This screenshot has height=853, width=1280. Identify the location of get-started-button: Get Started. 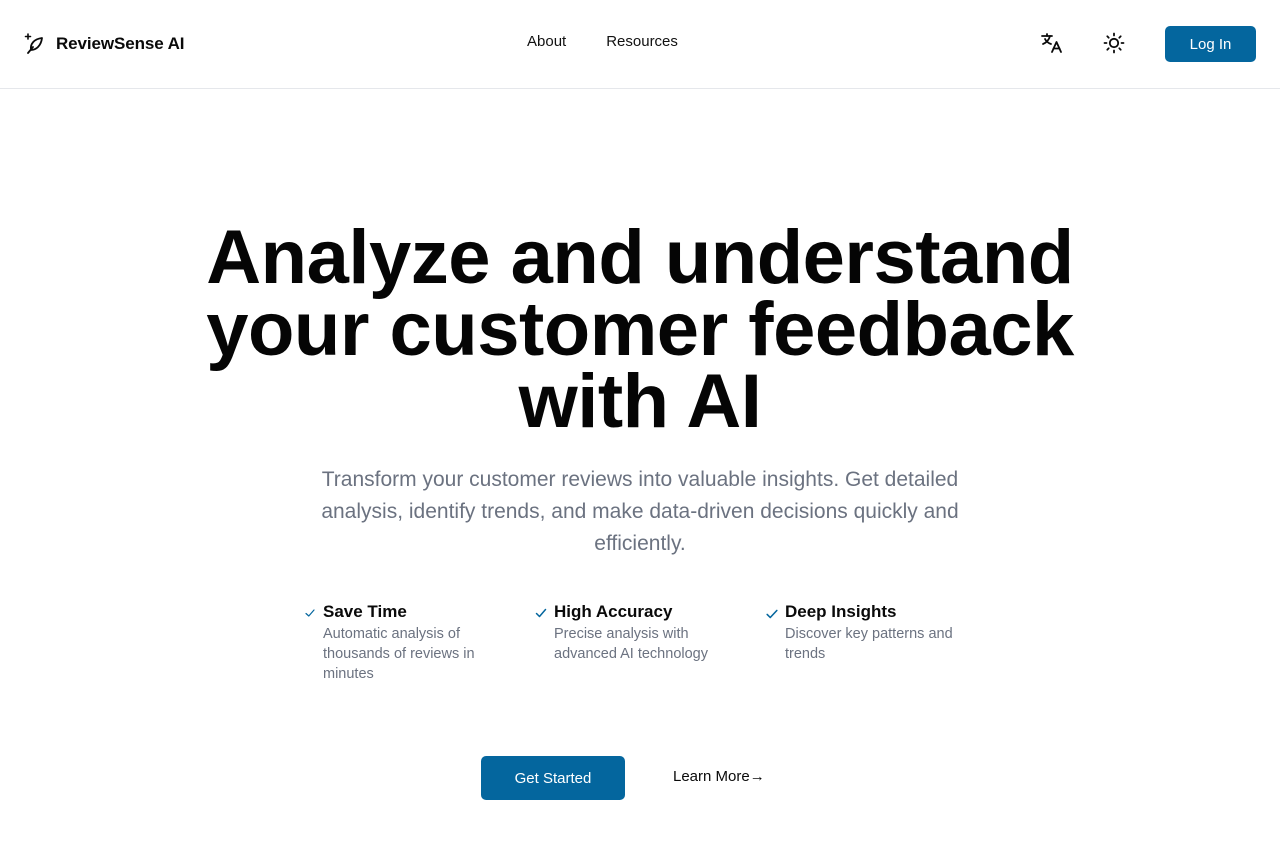
(553, 778).